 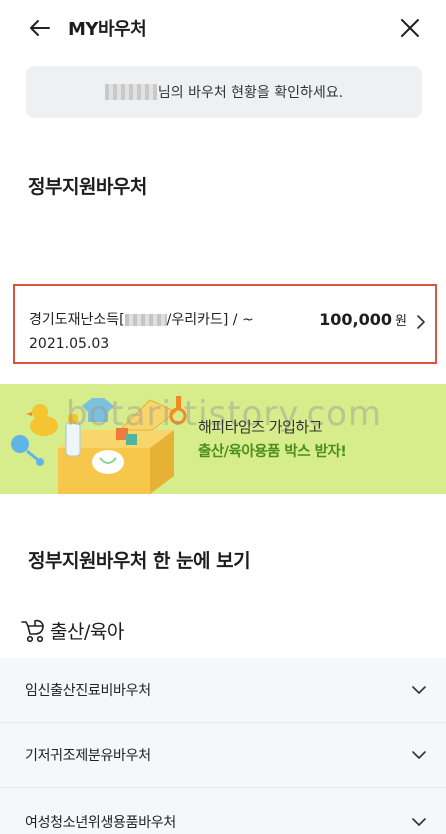 I want to click on voucher-amount: 100,000 원, so click(x=363, y=319).